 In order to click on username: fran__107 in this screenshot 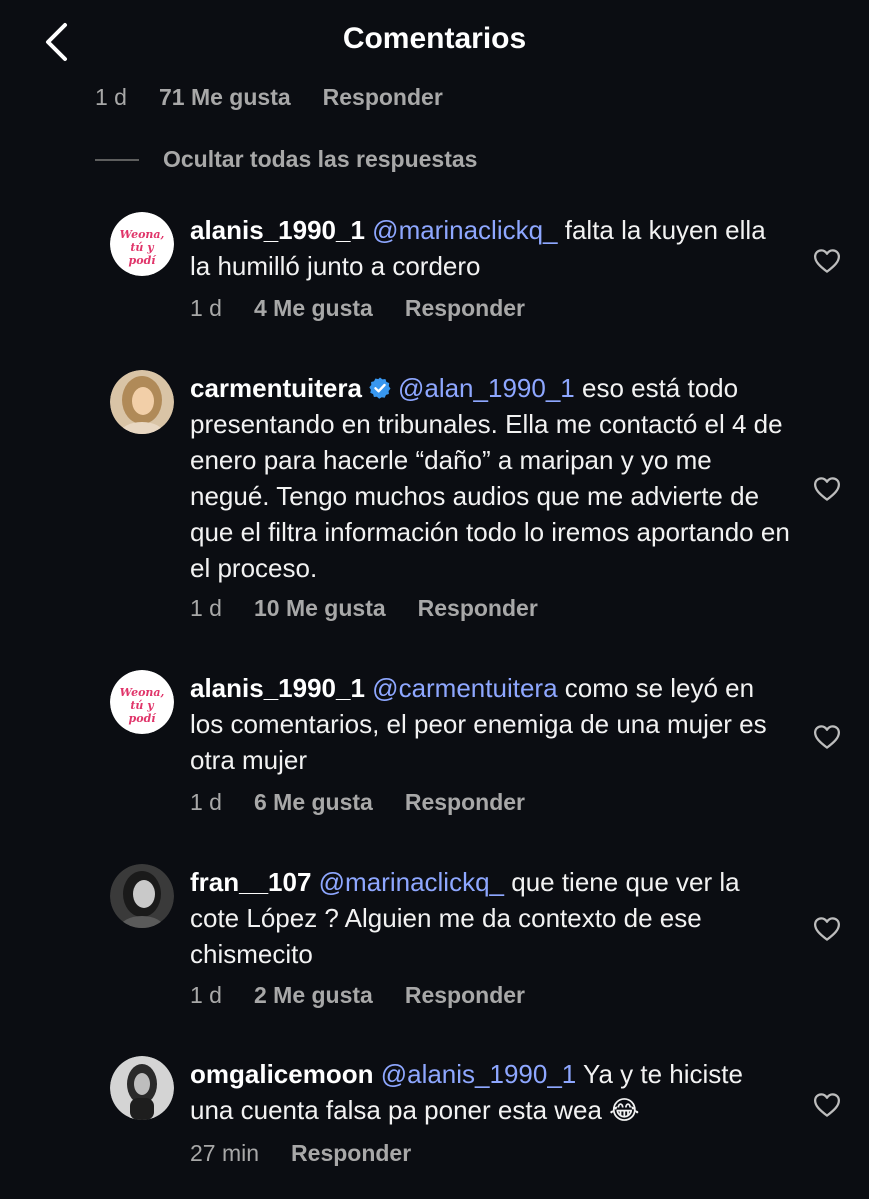, I will do `click(250, 882)`.